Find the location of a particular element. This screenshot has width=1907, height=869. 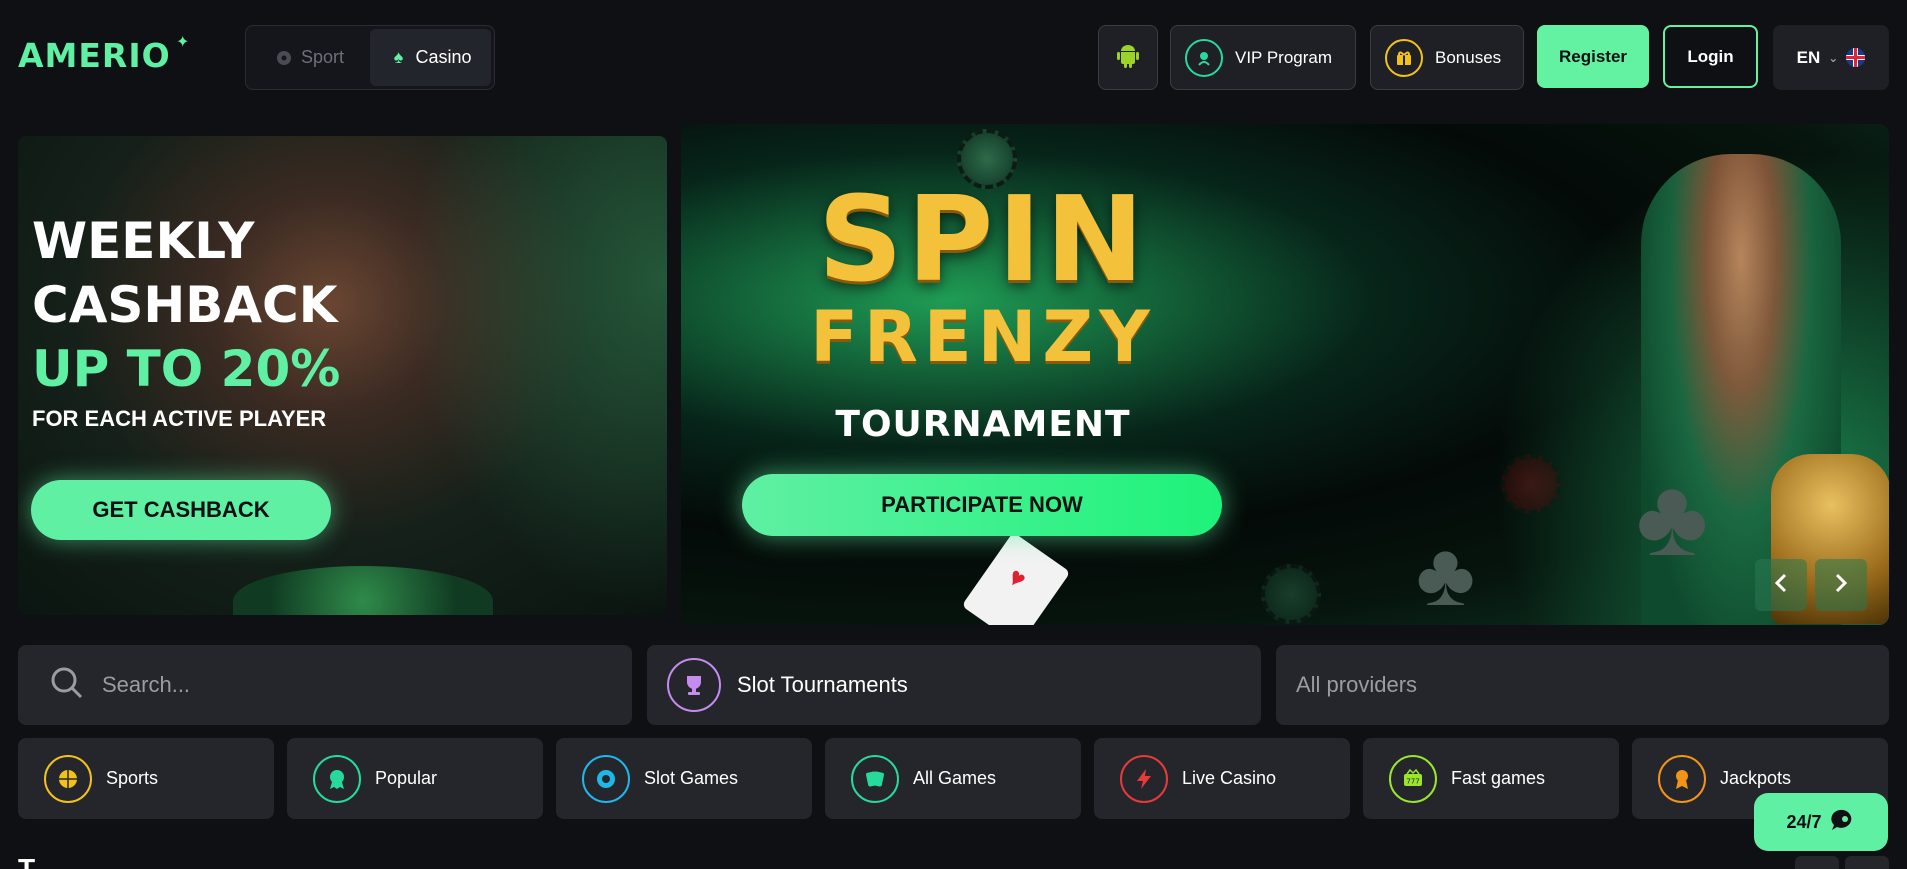

prev-slide-button is located at coordinates (1781, 585).